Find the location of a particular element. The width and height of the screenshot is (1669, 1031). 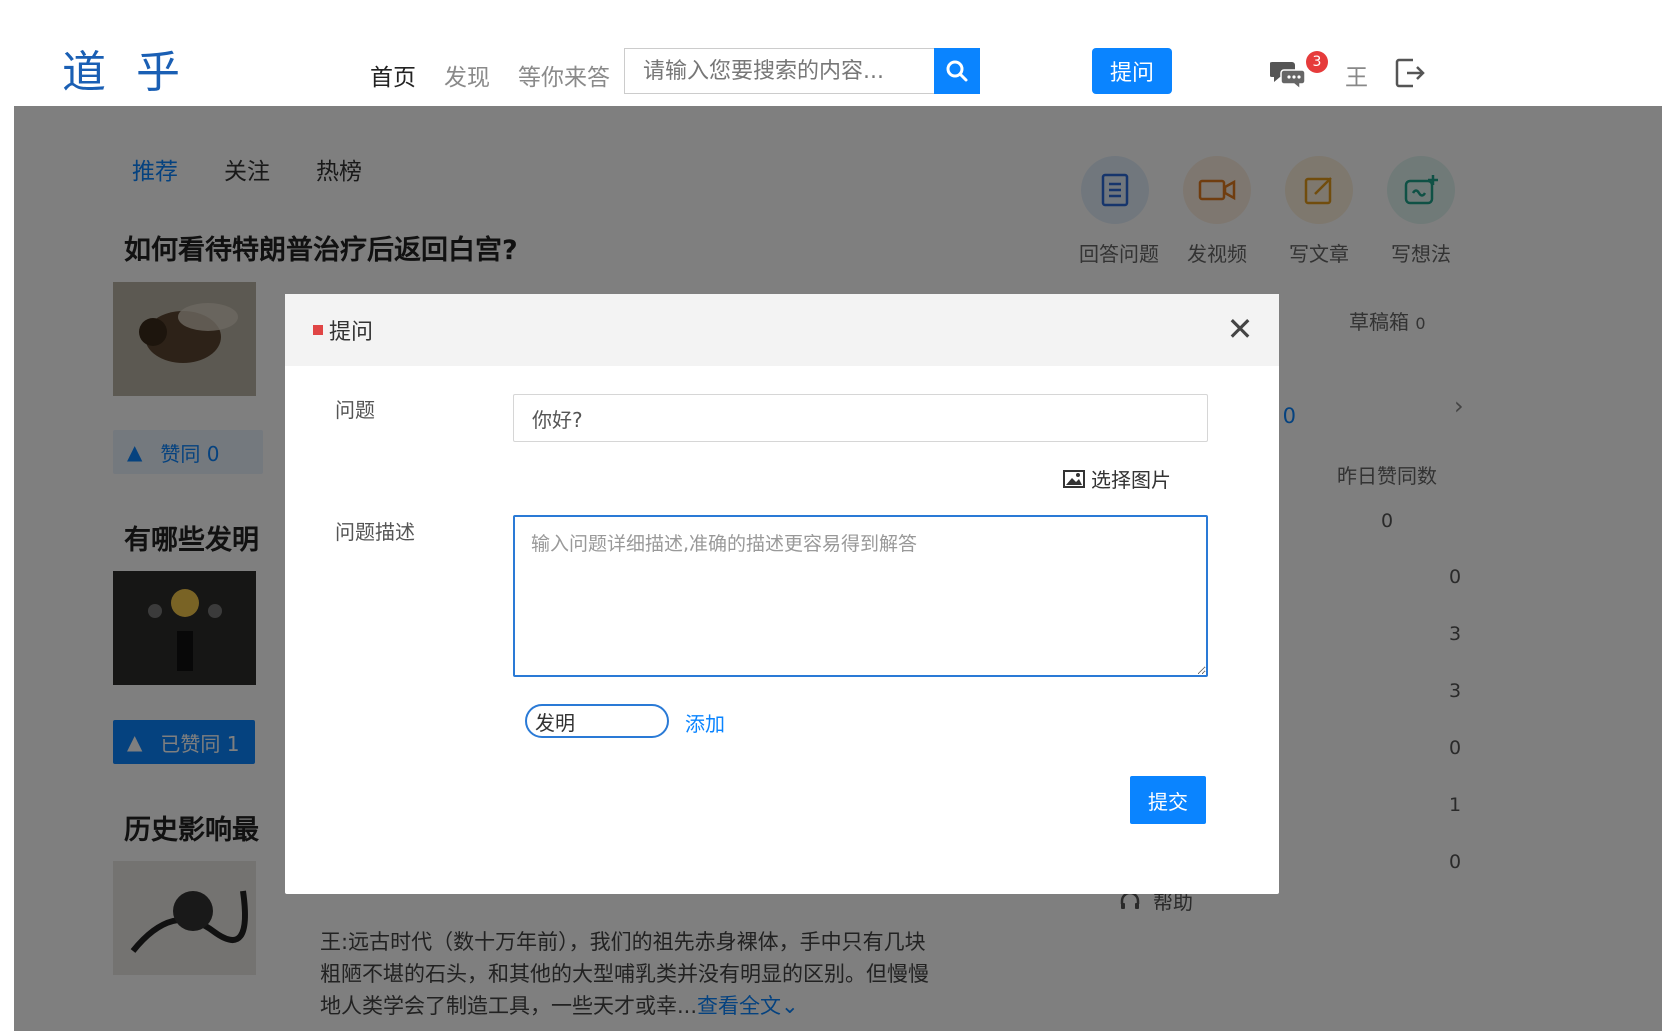

choose-image-label: 选择图片 is located at coordinates (1131, 480).